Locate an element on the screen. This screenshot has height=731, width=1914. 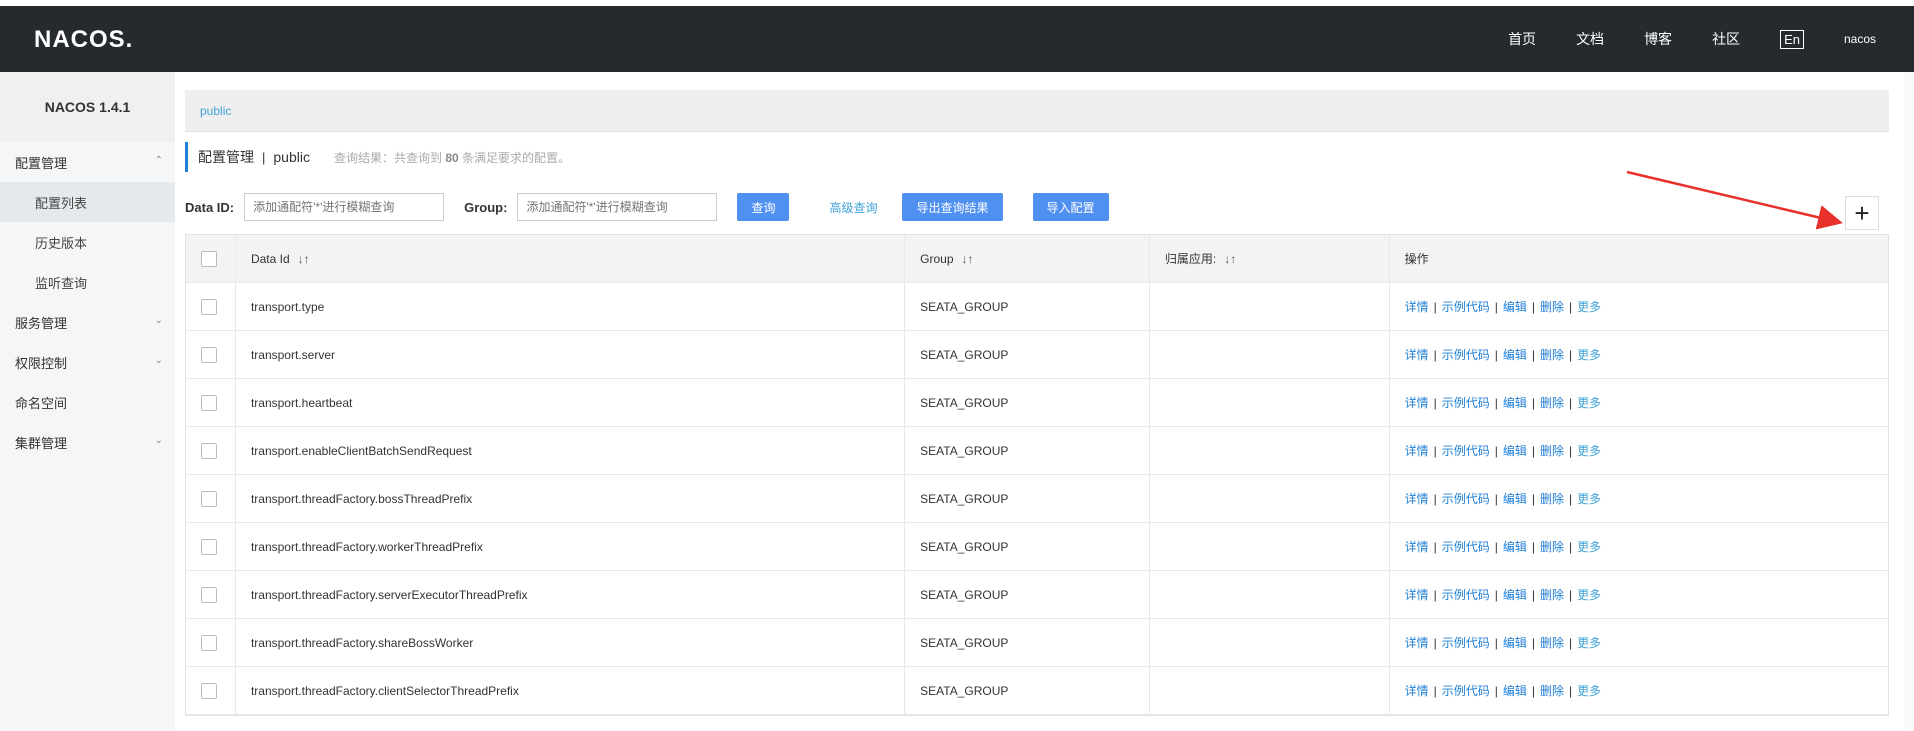
select-all-checkbox is located at coordinates (209, 258).